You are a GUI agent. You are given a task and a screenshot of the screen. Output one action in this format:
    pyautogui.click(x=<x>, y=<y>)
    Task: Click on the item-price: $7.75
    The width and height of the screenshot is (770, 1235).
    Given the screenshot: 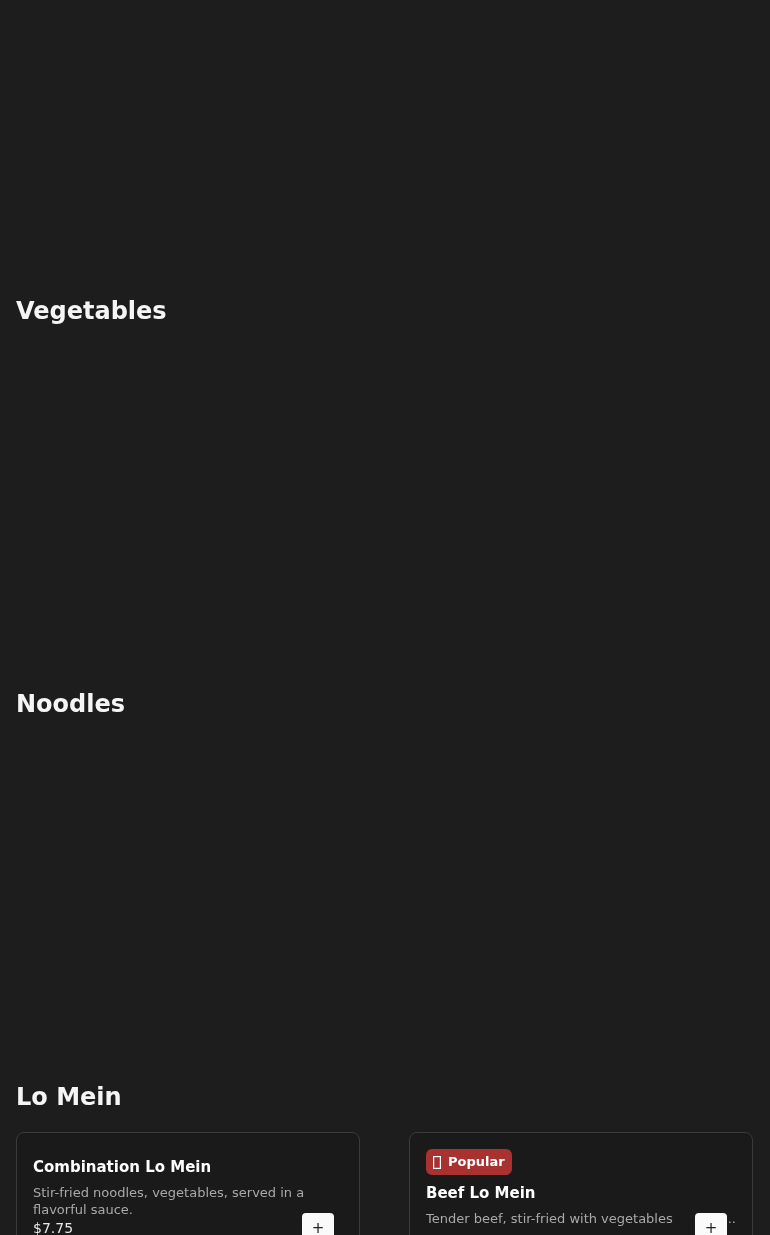 What is the action you would take?
    pyautogui.click(x=53, y=1228)
    